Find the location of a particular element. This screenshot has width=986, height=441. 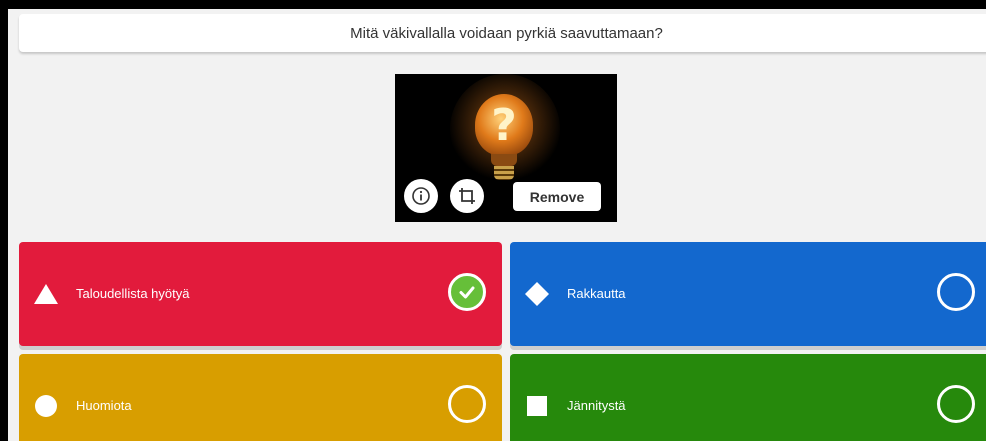

checkmark-icon is located at coordinates (467, 292).